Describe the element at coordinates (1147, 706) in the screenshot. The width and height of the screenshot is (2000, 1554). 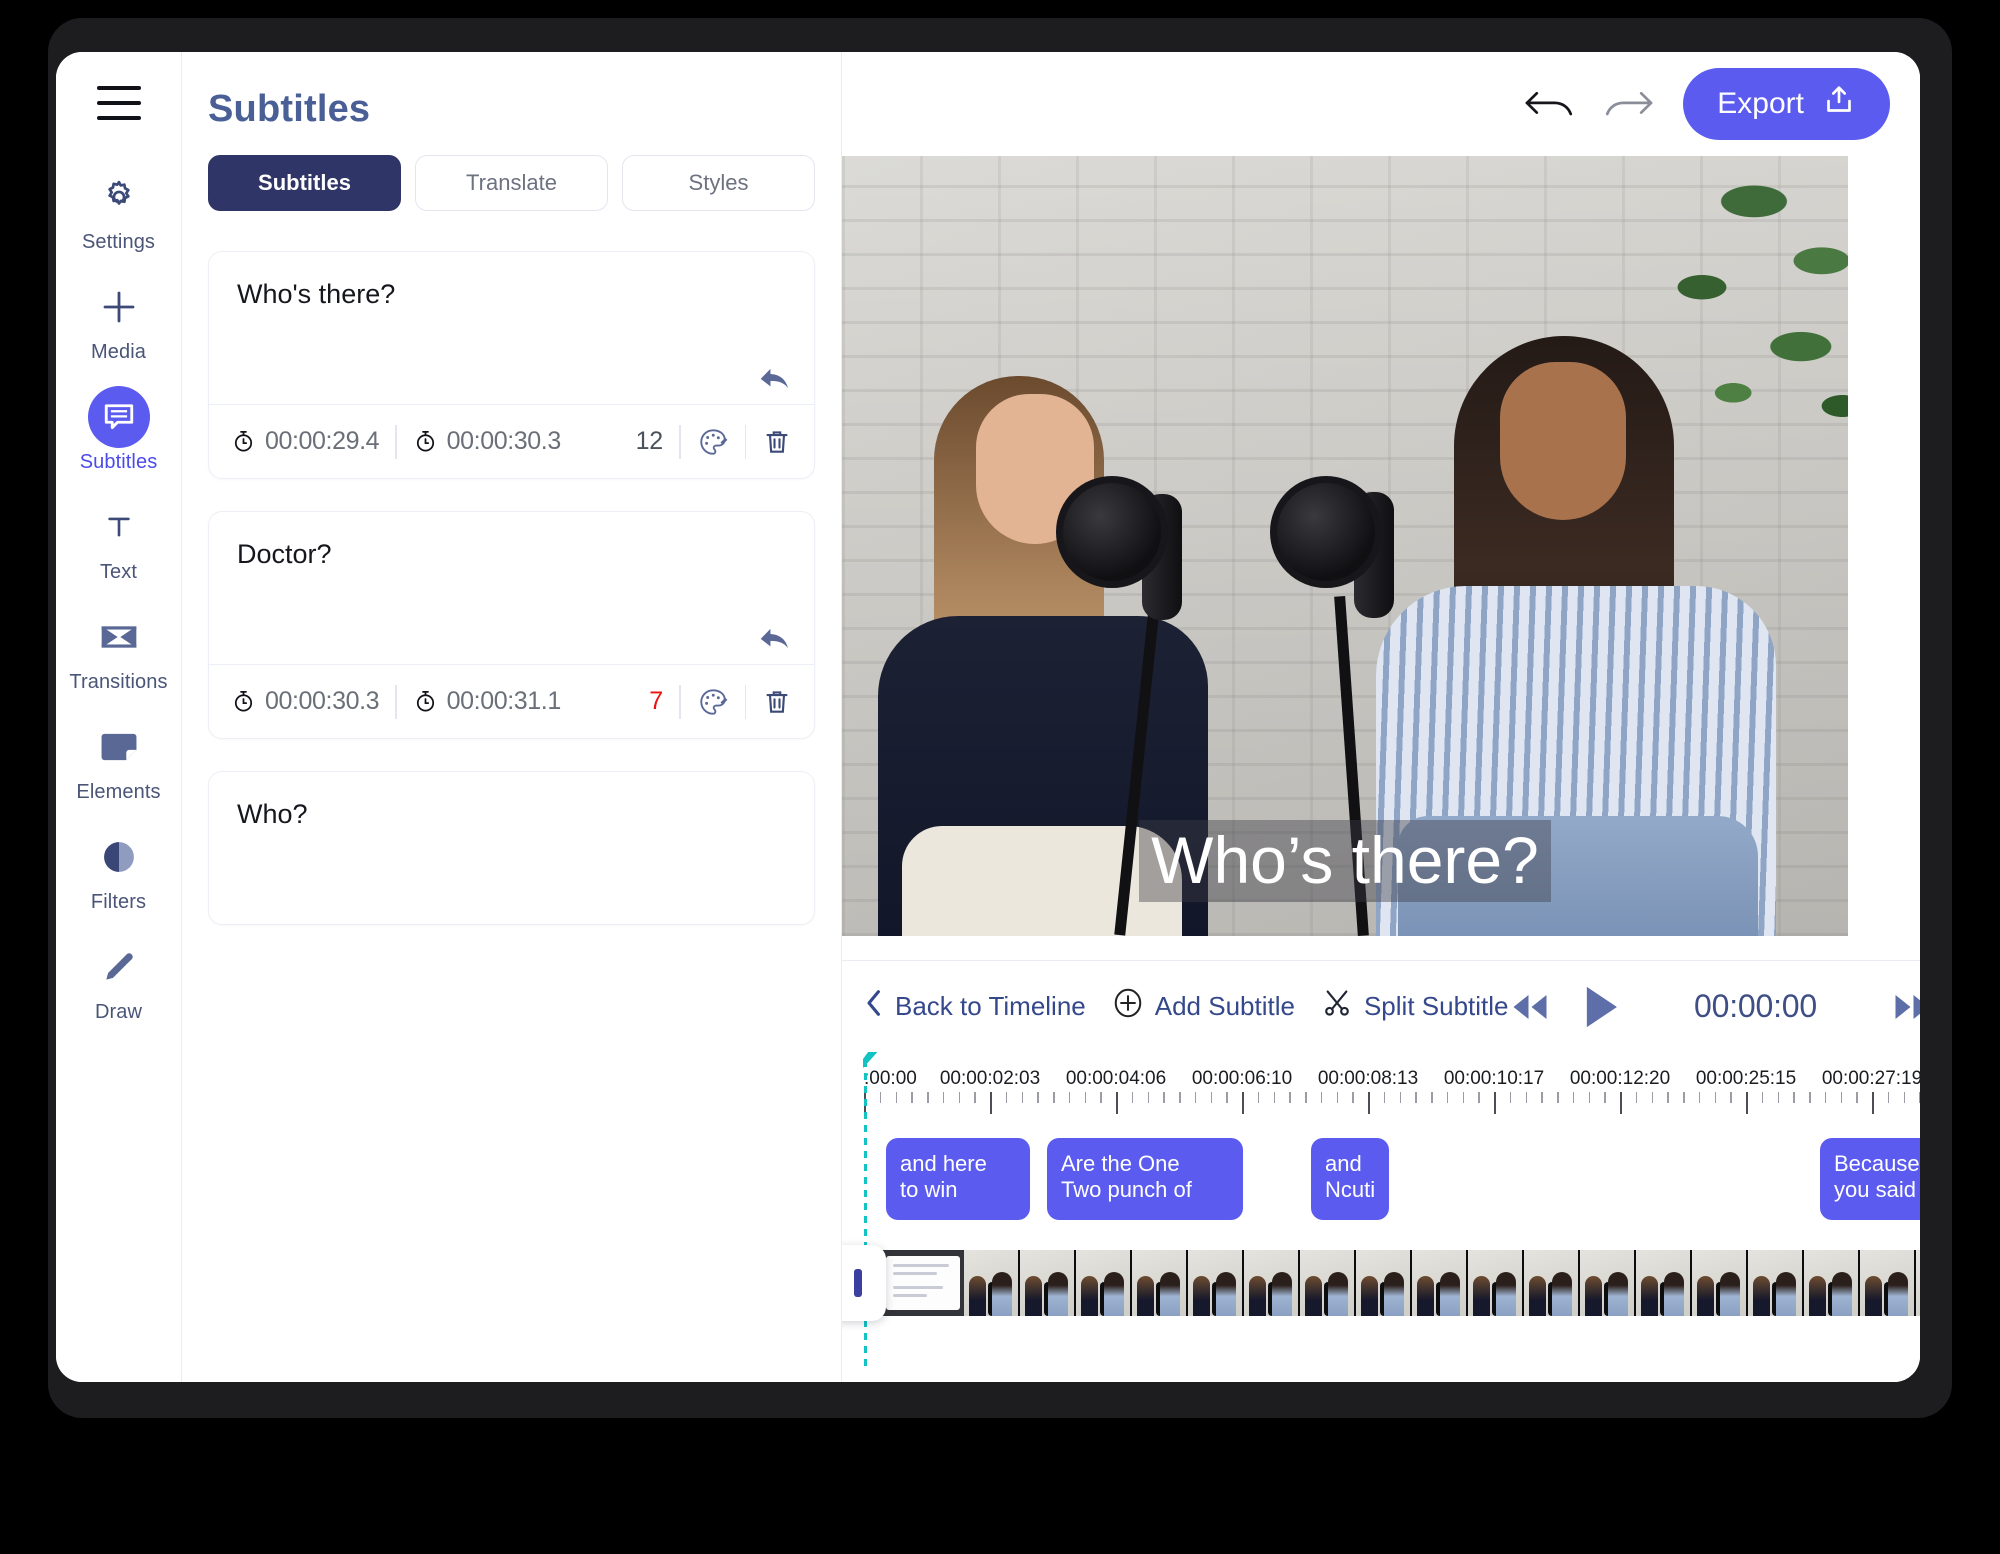
I see `microphone-left` at that location.